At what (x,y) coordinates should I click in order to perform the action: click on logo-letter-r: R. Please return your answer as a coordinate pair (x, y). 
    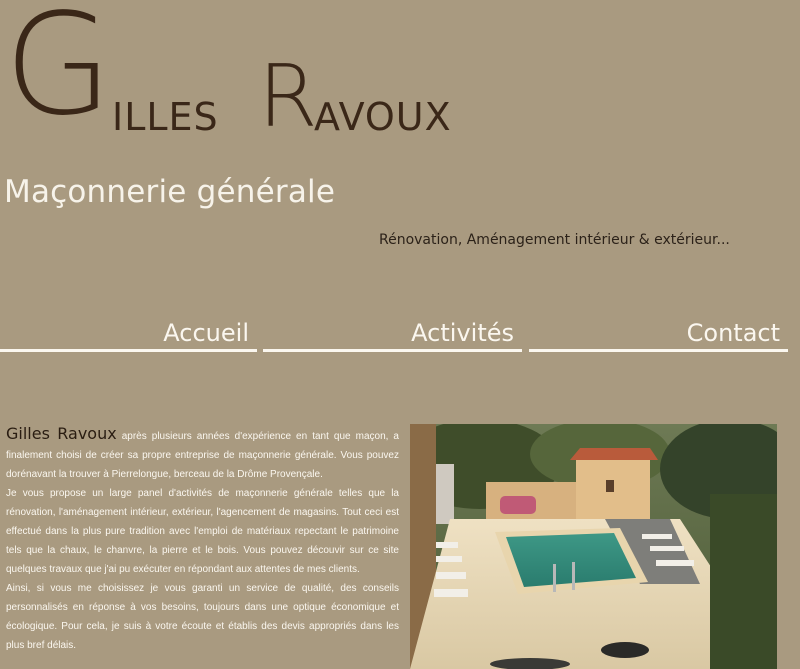
    Looking at the image, I should click on (288, 97).